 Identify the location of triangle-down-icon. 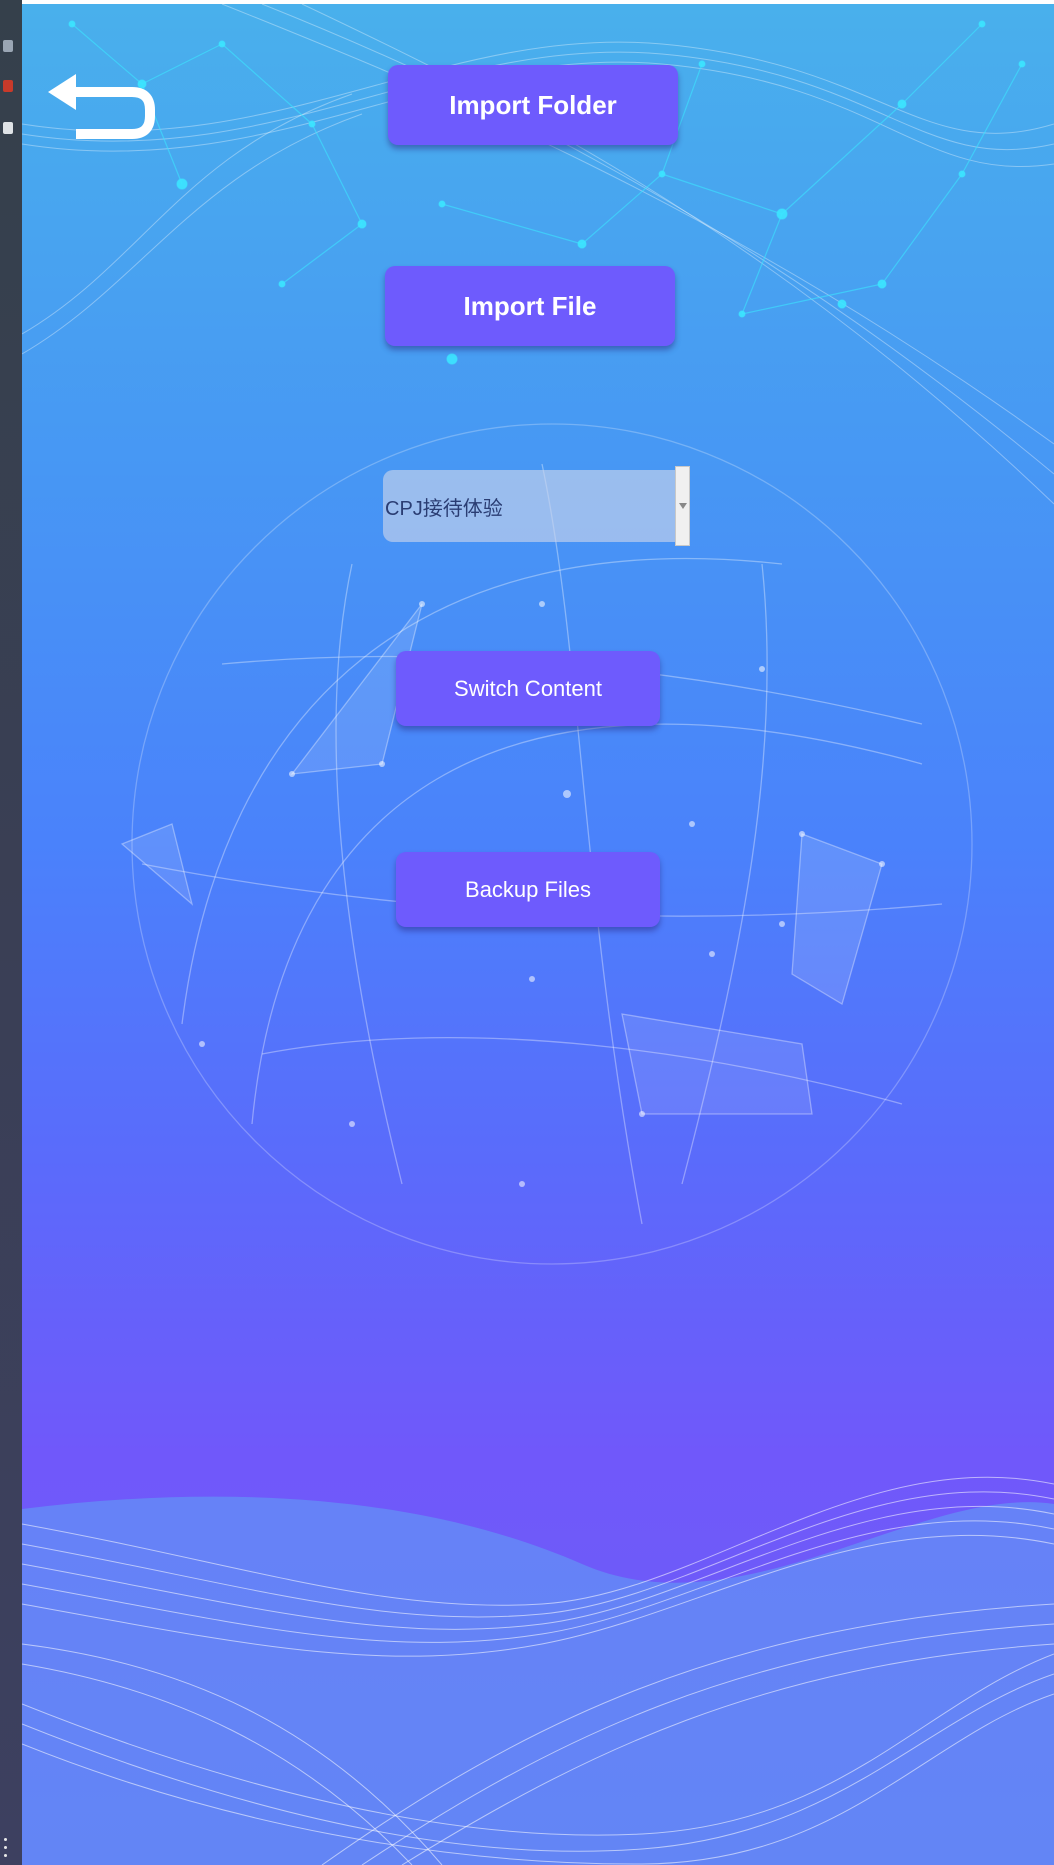
(682, 506).